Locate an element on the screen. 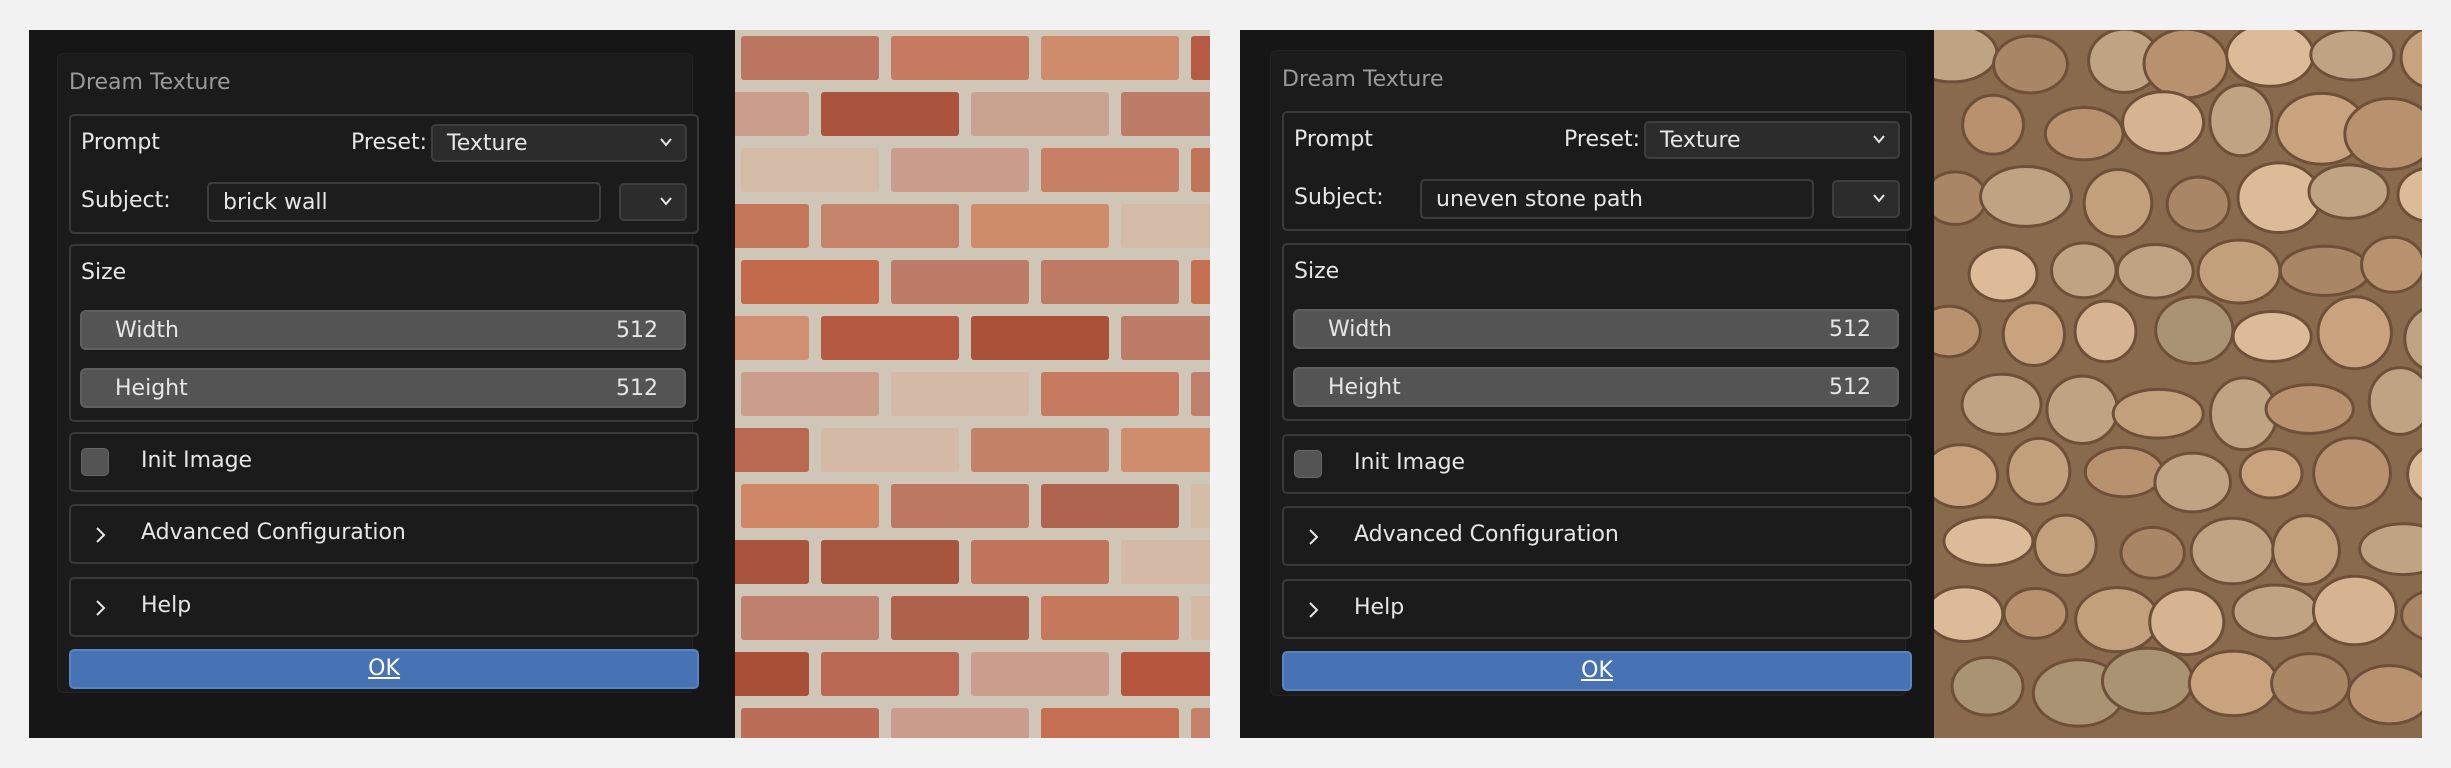 The width and height of the screenshot is (2451, 768). subject-input: brick wall is located at coordinates (404, 202).